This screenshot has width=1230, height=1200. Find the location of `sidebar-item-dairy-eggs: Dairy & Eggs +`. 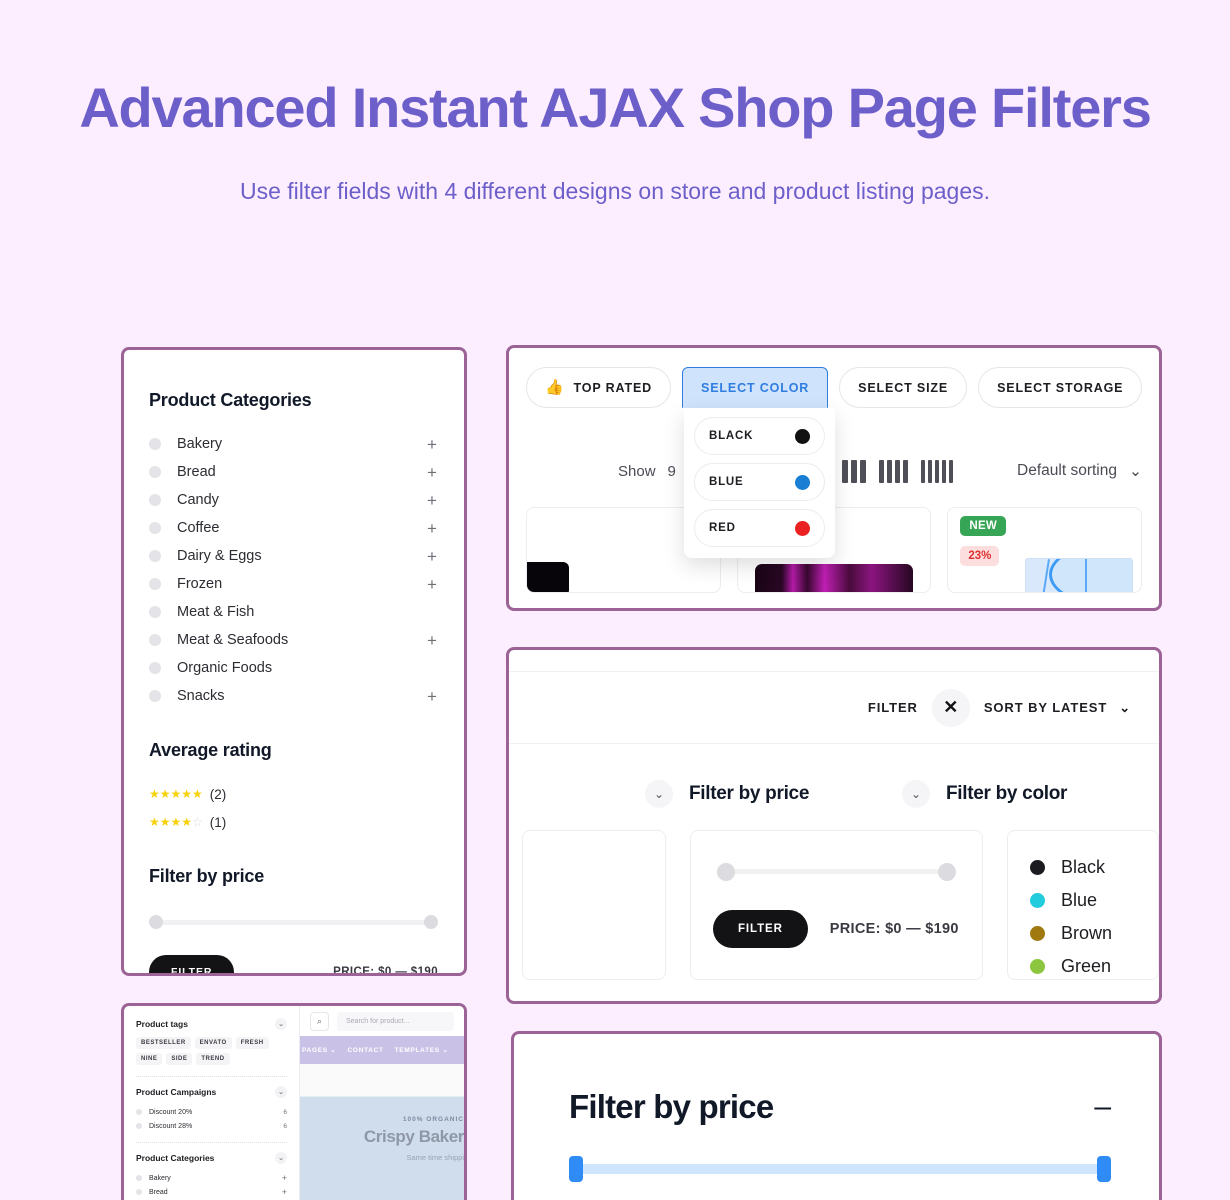

sidebar-item-dairy-eggs: Dairy & Eggs + is located at coordinates (293, 556).